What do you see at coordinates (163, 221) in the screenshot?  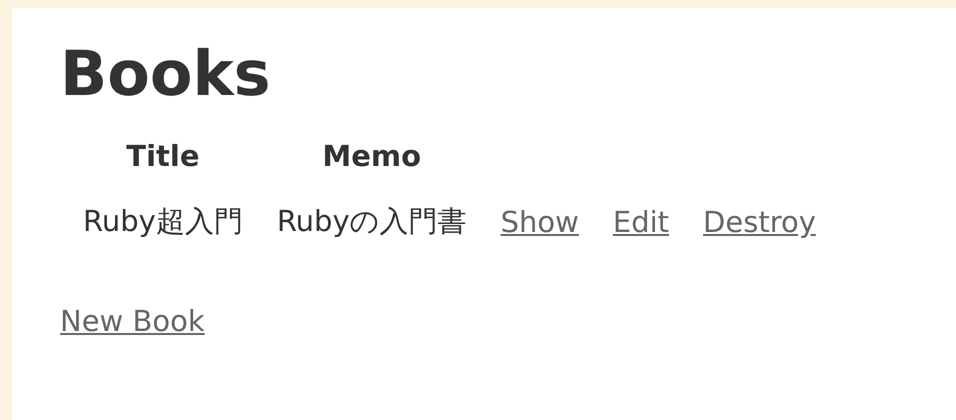 I see `table-cell: Ruby超入門` at bounding box center [163, 221].